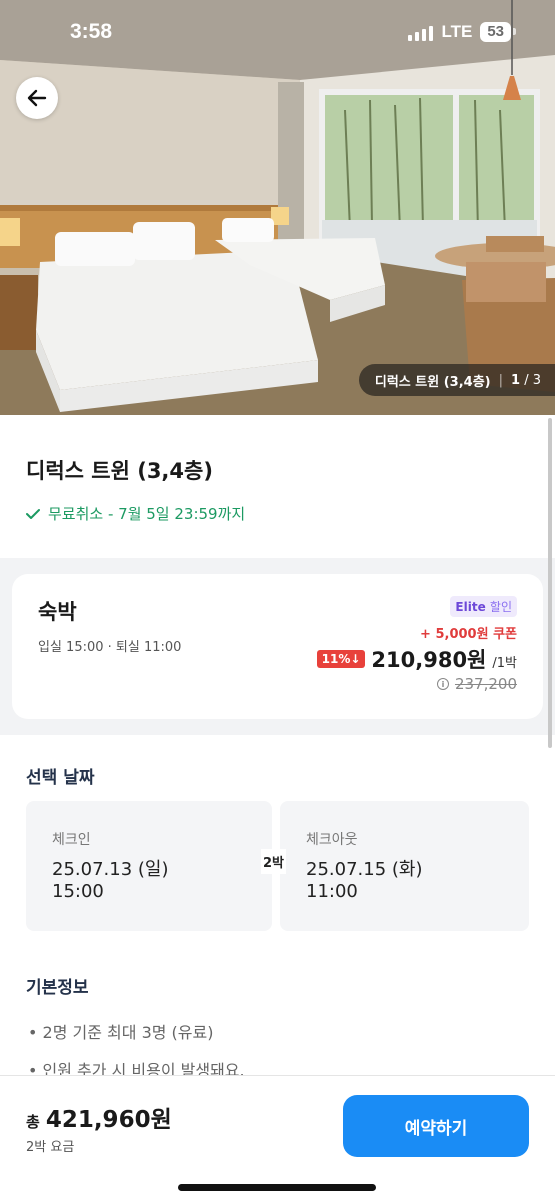 This screenshot has width=555, height=1200. I want to click on total-price: 421,960원, so click(108, 1120).